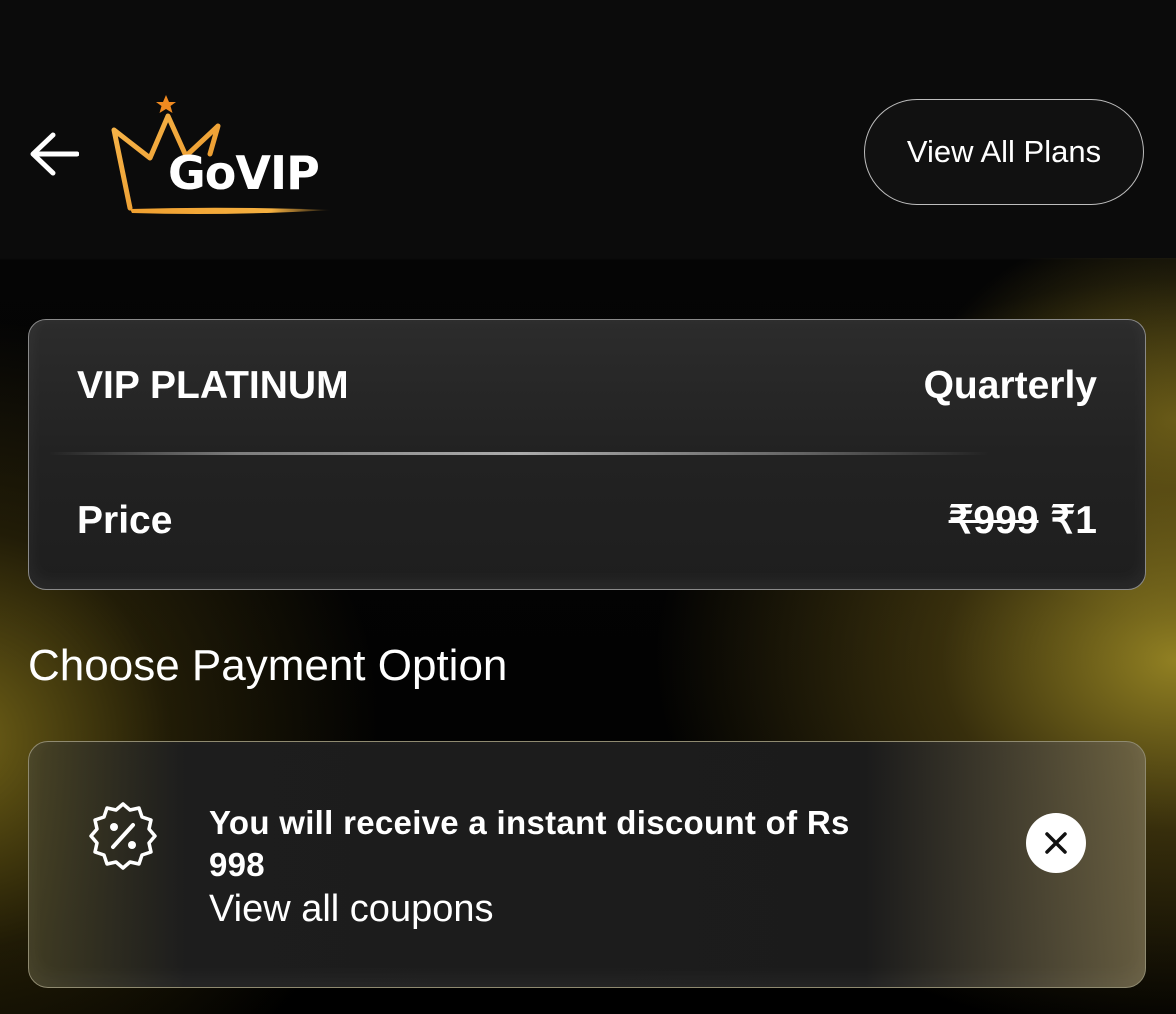 Image resolution: width=1176 pixels, height=1014 pixels. What do you see at coordinates (1010, 385) in the screenshot?
I see `plan-period: Quarterly` at bounding box center [1010, 385].